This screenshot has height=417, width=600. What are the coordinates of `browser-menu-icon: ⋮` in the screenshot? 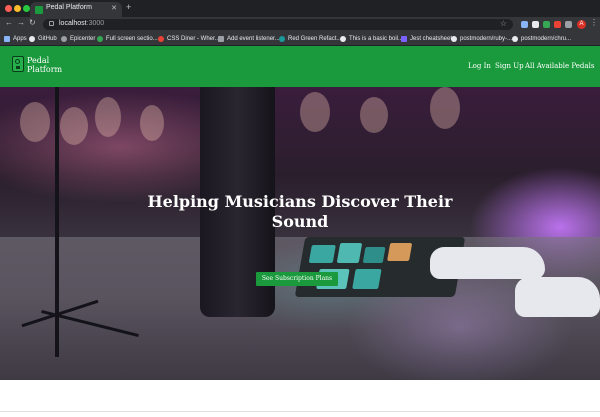 It's located at (594, 22).